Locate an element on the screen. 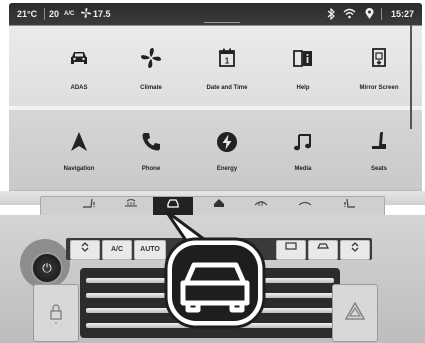 This screenshot has height=343, width=425. app-label: Phone is located at coordinates (151, 169).